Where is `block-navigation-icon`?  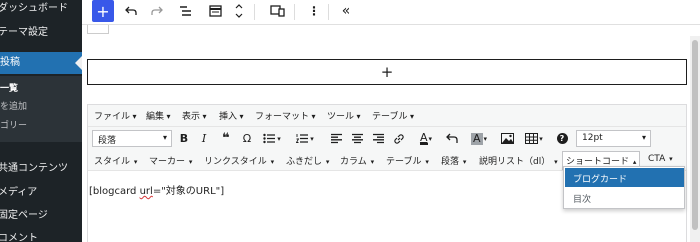
block-navigation-icon is located at coordinates (215, 11).